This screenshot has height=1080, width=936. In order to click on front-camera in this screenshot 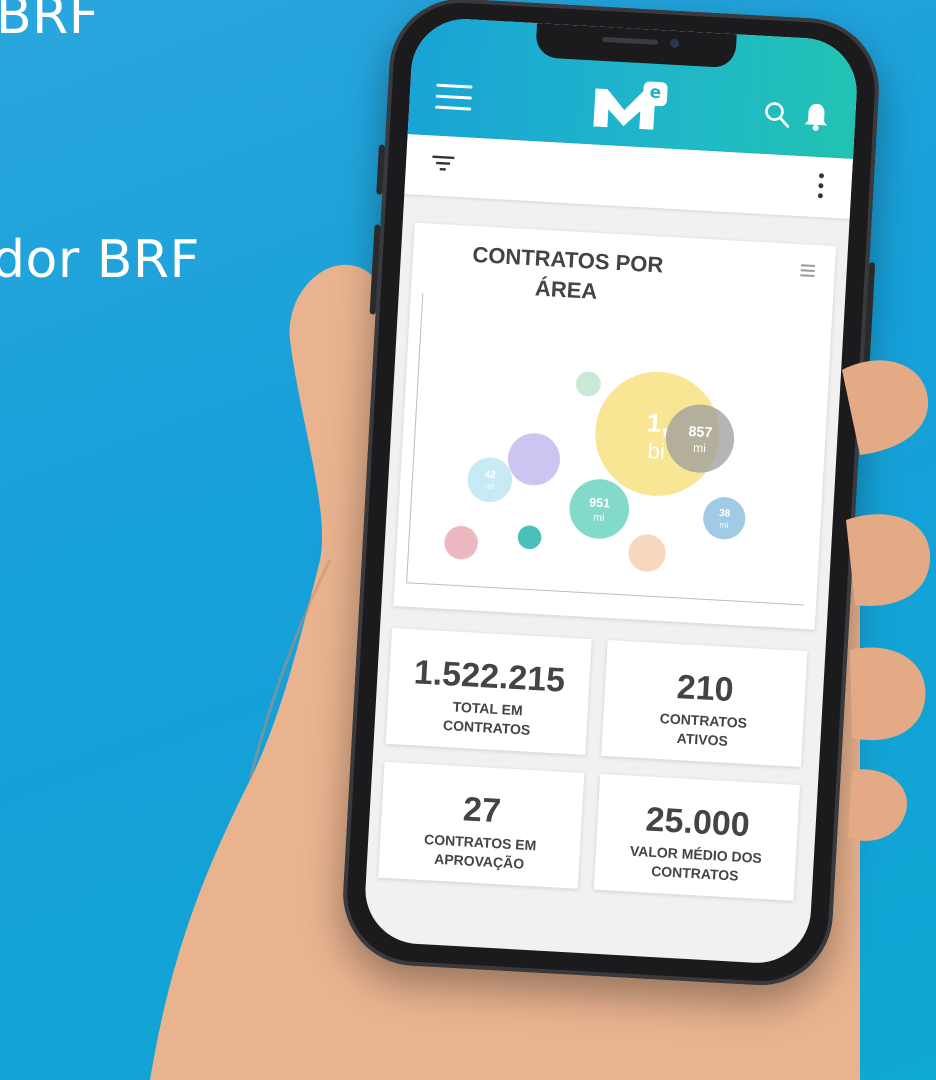, I will do `click(674, 43)`.